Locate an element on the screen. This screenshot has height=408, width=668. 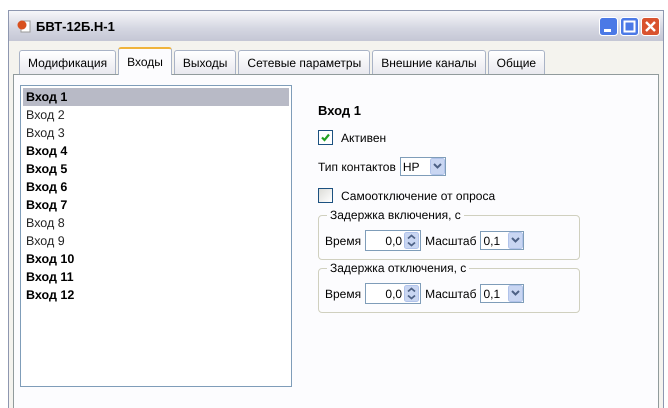
field-label: Тип контактов is located at coordinates (357, 167).